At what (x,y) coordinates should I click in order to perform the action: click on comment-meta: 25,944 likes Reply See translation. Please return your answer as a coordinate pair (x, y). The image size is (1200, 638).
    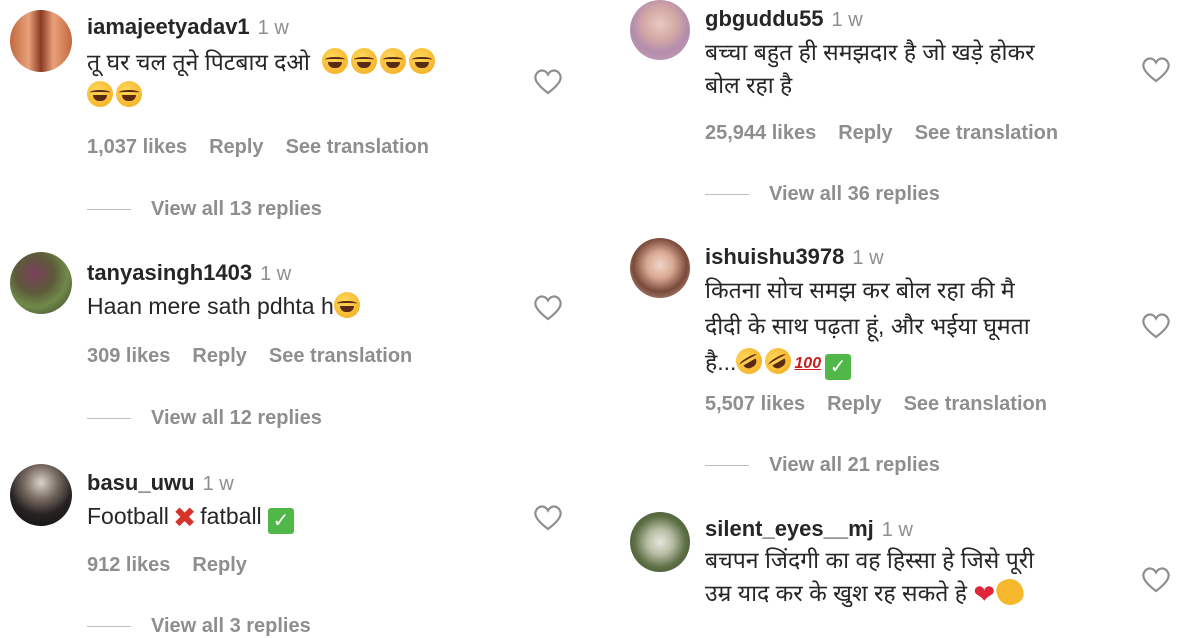
    Looking at the image, I should click on (892, 133).